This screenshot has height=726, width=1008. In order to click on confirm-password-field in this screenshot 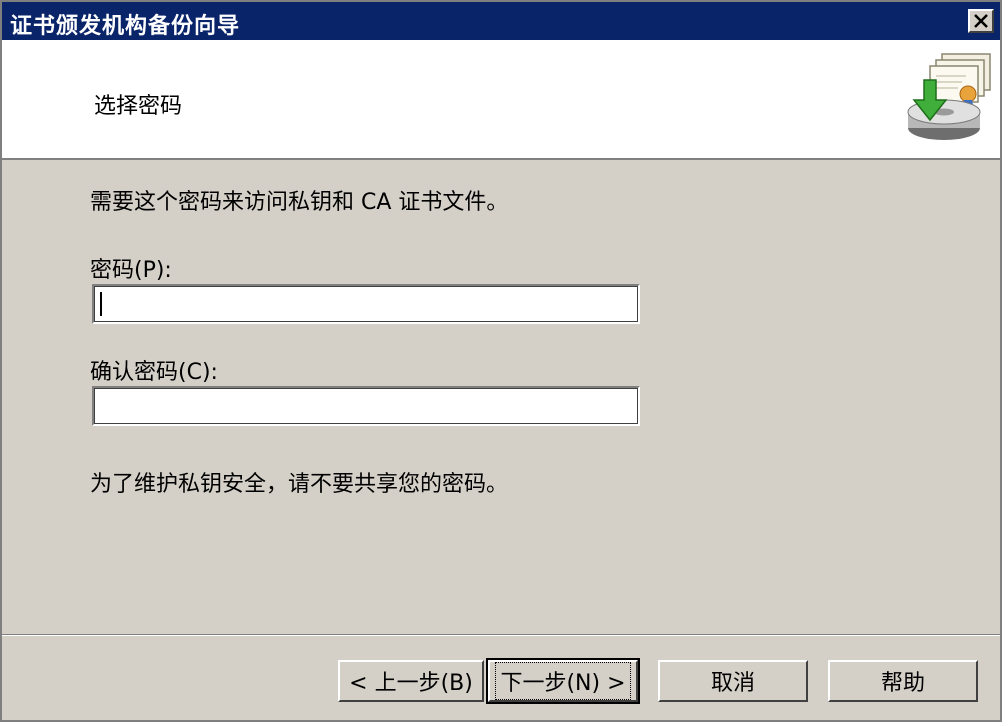, I will do `click(366, 406)`.